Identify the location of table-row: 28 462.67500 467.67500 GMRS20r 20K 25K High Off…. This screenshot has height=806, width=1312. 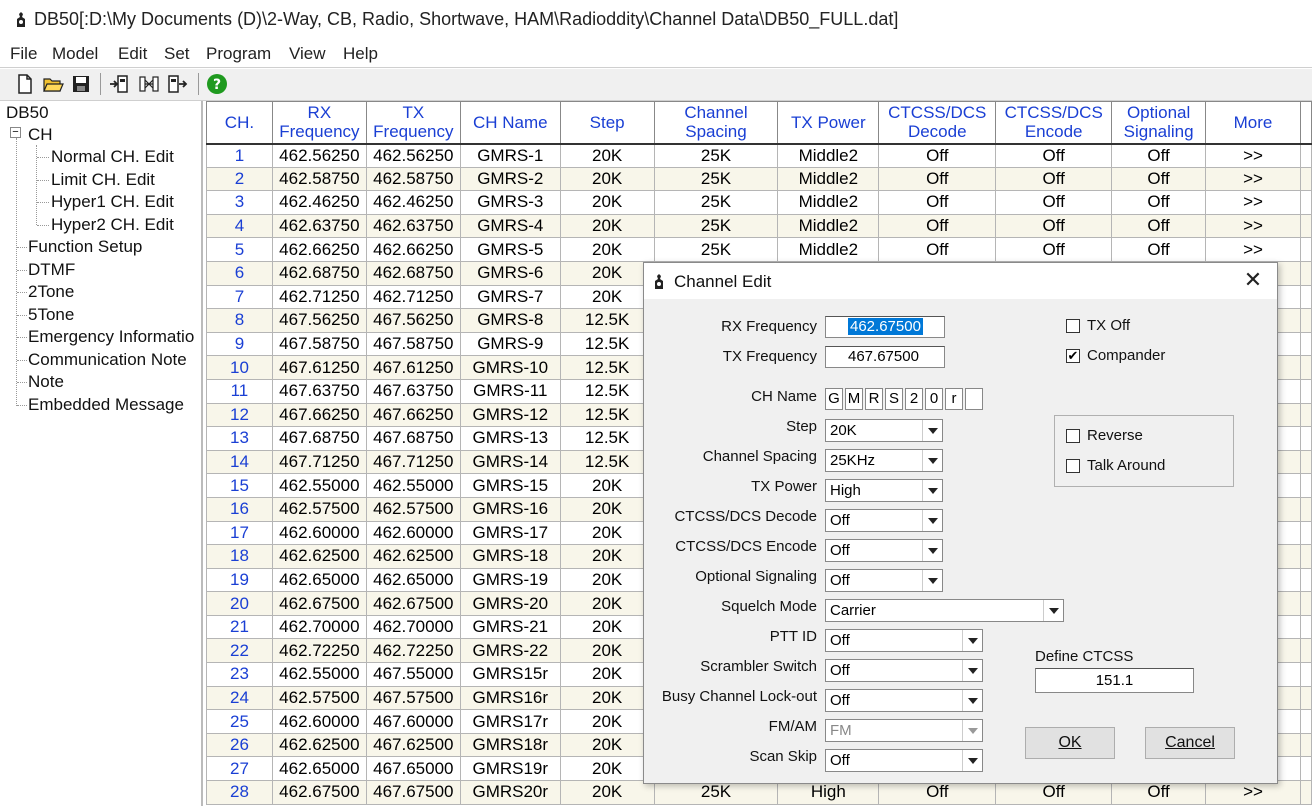
(759, 792).